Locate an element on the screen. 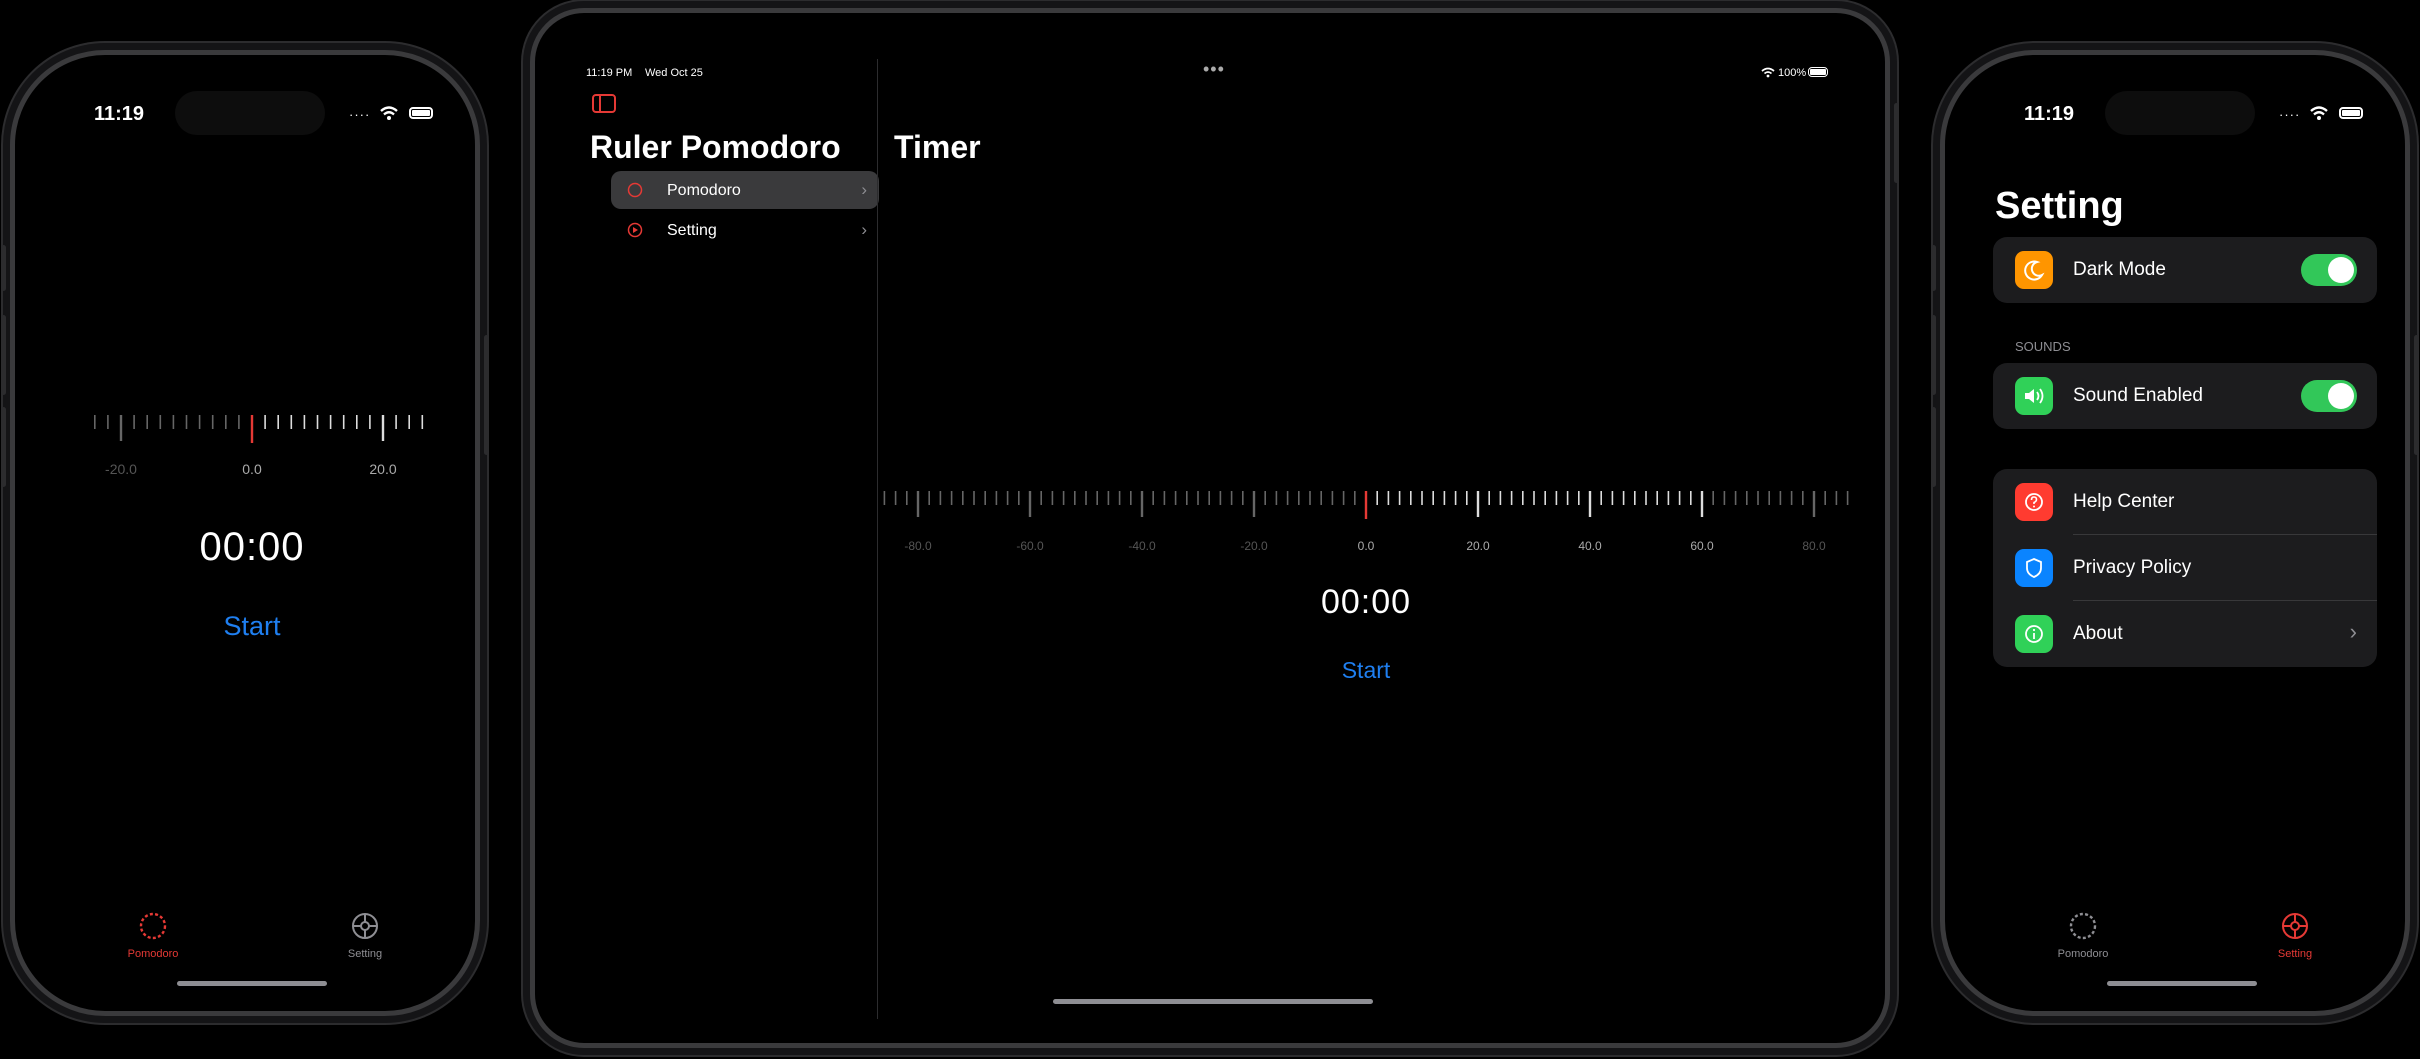 The image size is (2420, 1059). dark-mode-toggle is located at coordinates (2329, 270).